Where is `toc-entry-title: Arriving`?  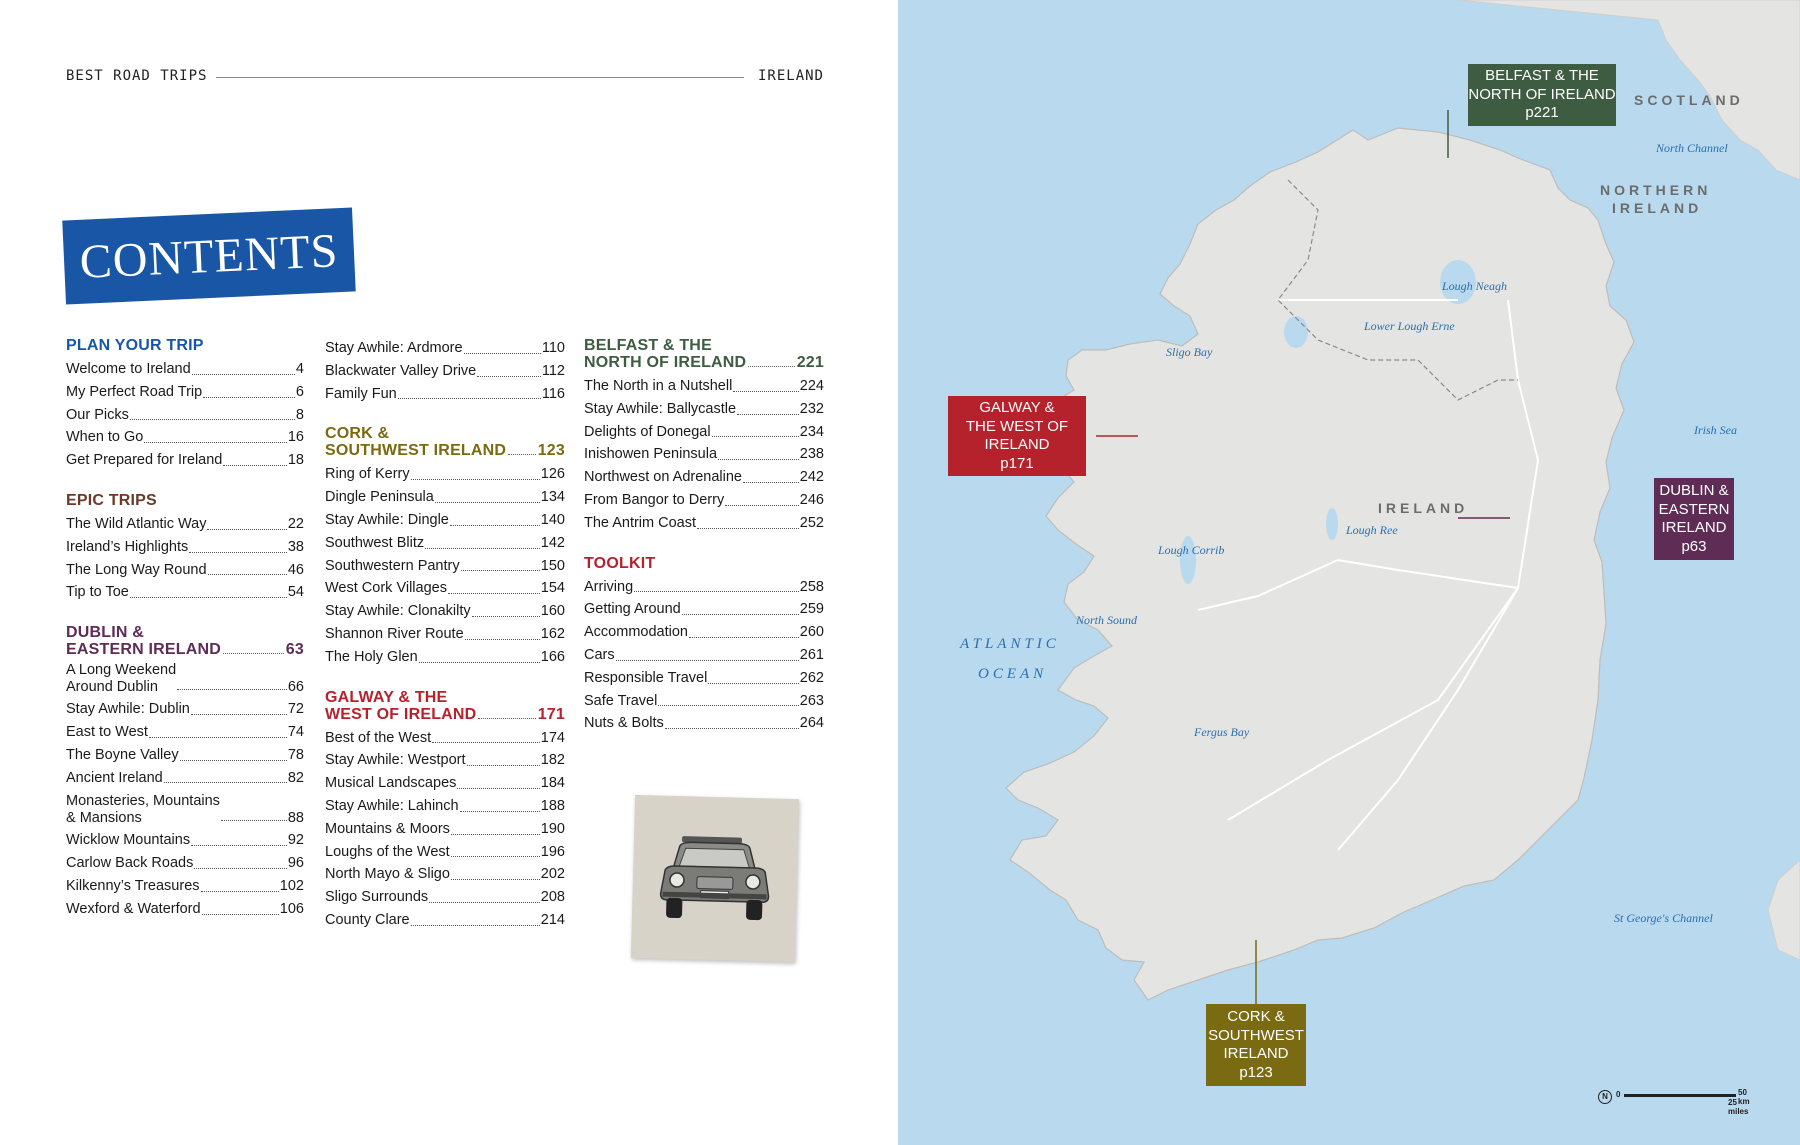
toc-entry-title: Arriving is located at coordinates (609, 586).